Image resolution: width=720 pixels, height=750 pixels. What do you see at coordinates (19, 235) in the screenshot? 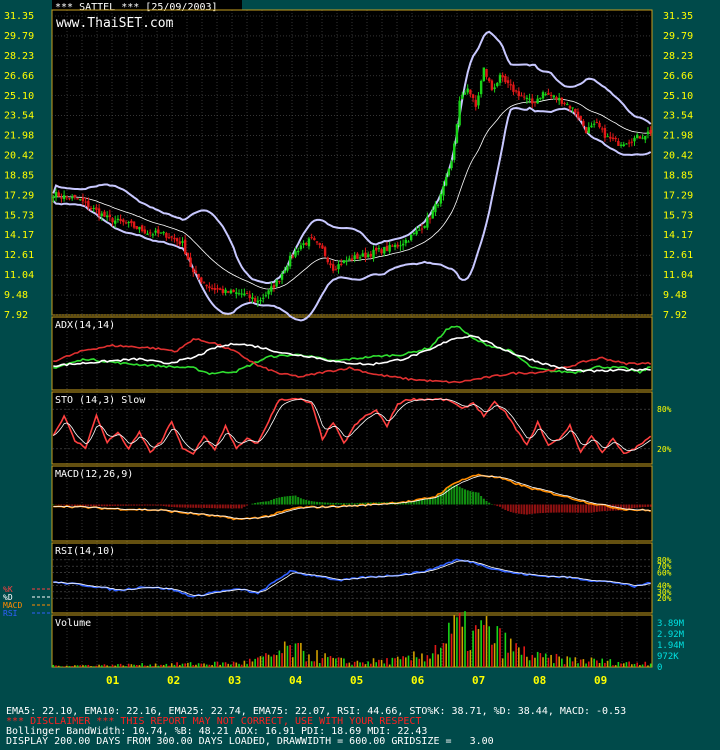
I see `price-tick-left: 14.17` at bounding box center [19, 235].